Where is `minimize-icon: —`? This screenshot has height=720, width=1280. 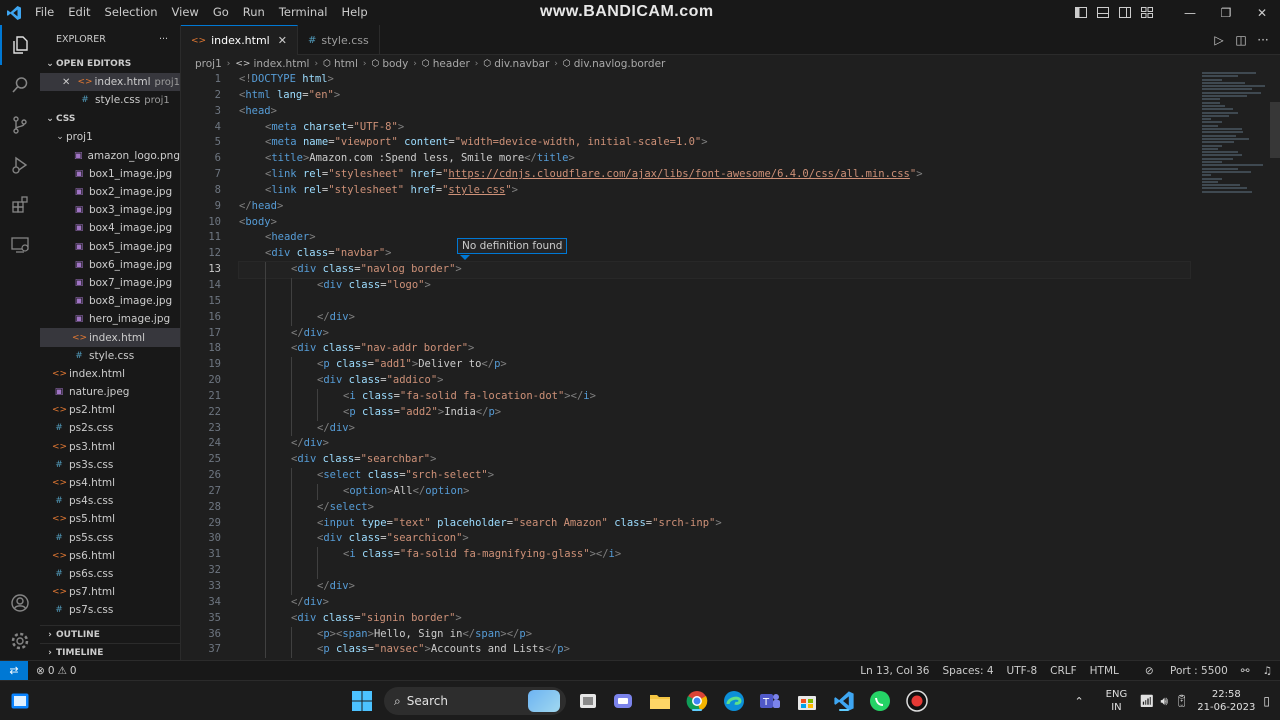
minimize-icon: — is located at coordinates (1190, 12).